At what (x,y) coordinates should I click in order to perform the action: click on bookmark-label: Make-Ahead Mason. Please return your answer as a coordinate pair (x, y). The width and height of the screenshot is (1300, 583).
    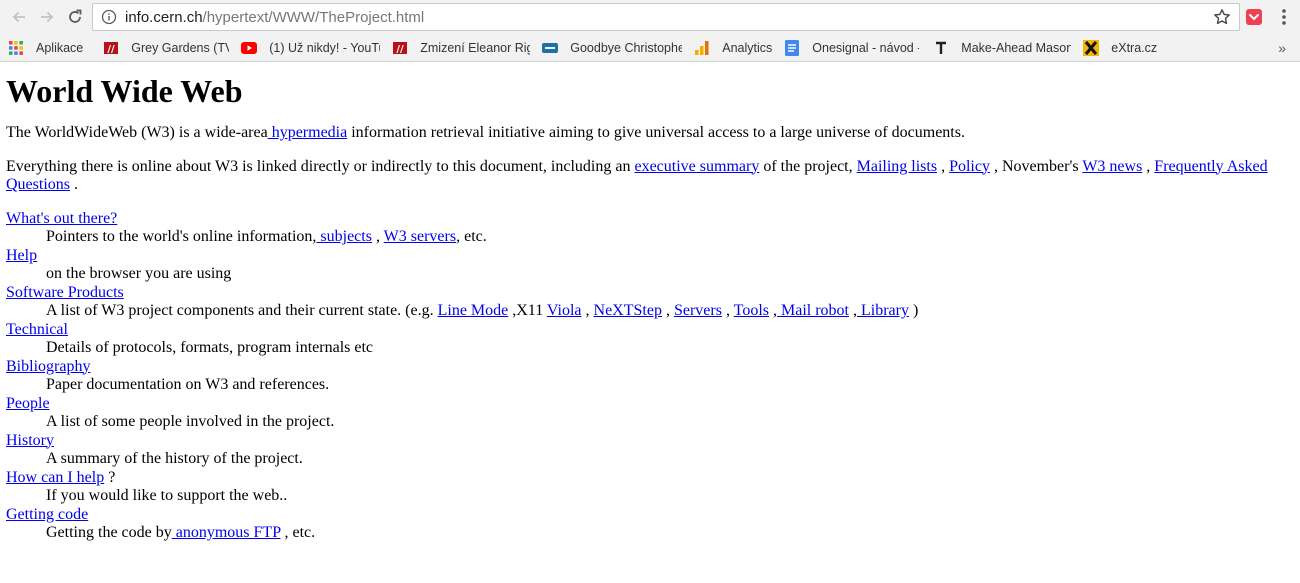
    Looking at the image, I should click on (1016, 47).